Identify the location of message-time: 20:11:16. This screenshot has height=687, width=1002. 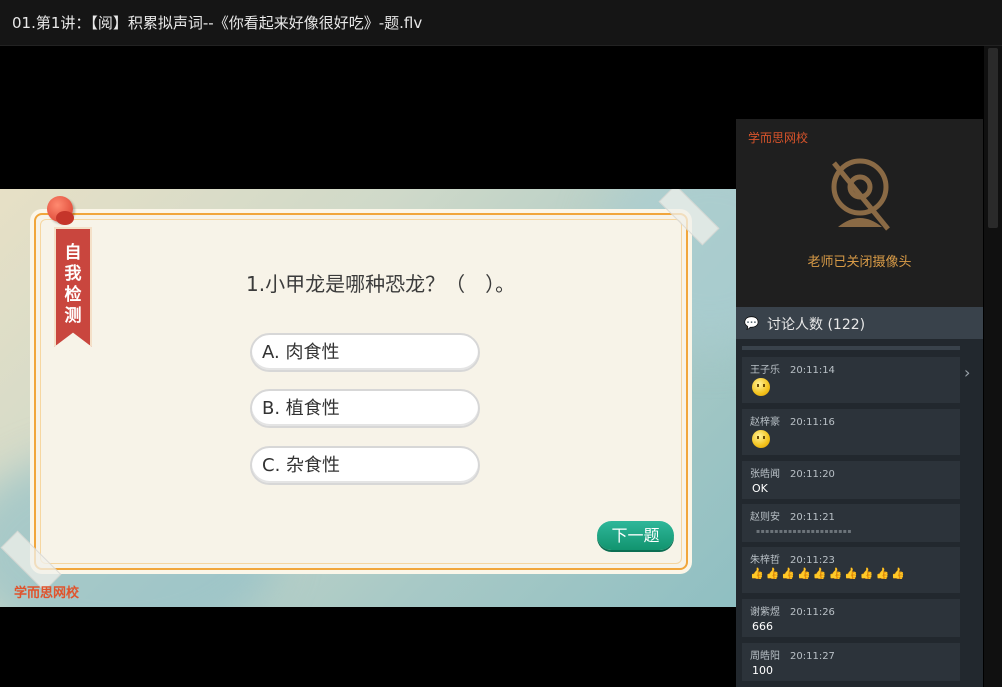
(812, 422).